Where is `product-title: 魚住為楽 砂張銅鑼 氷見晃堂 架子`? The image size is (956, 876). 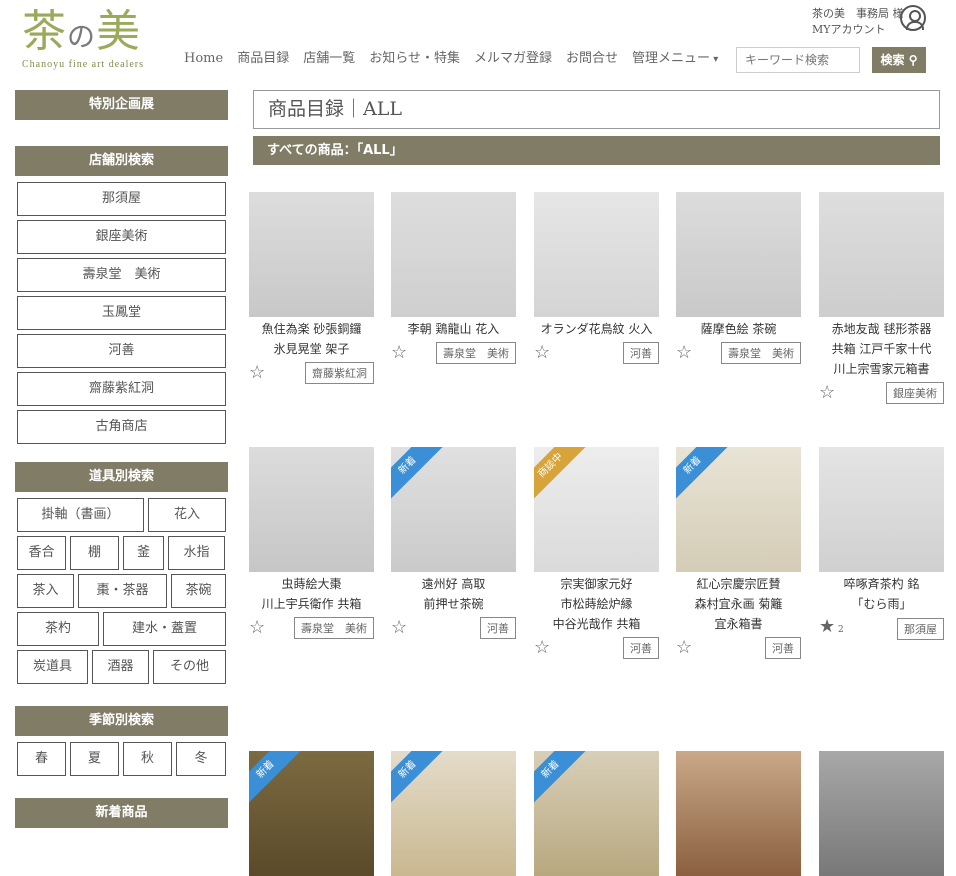
product-title: 魚住為楽 砂張銅鑼 氷見晃堂 架子 is located at coordinates (311, 339).